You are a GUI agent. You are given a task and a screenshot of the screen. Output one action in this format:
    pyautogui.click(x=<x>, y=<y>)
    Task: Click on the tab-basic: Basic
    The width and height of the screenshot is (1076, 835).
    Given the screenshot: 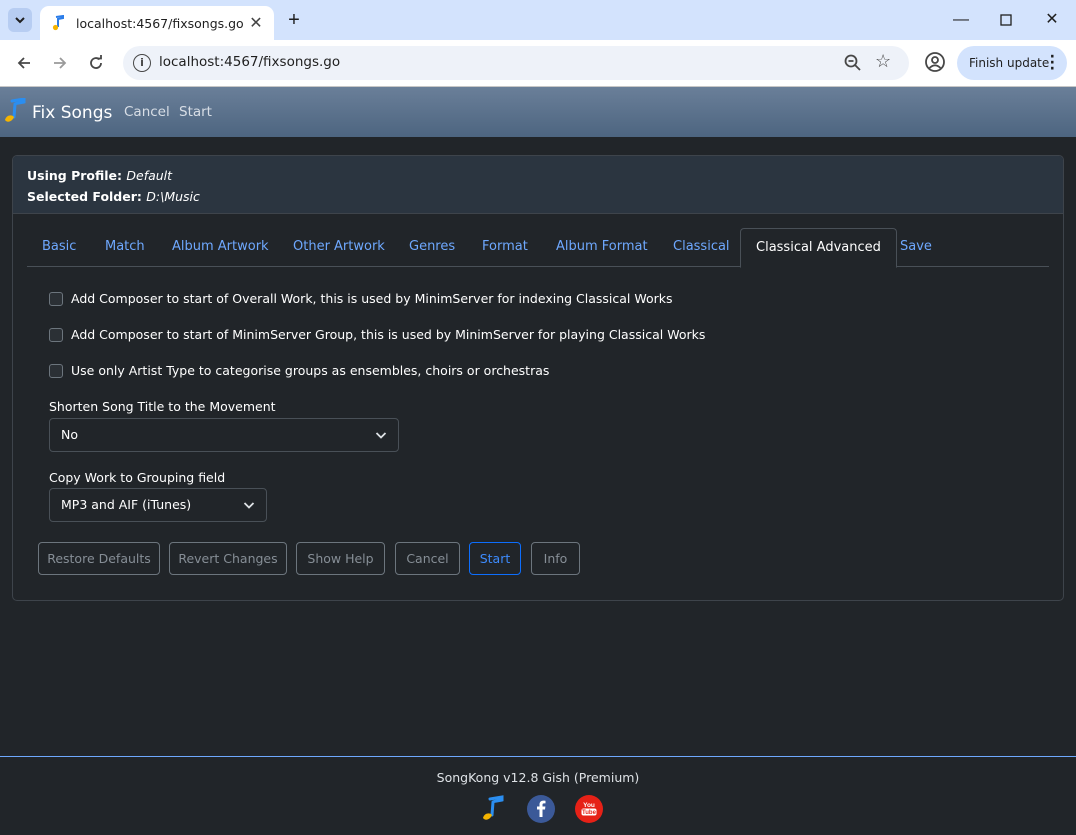 What is the action you would take?
    pyautogui.click(x=59, y=247)
    